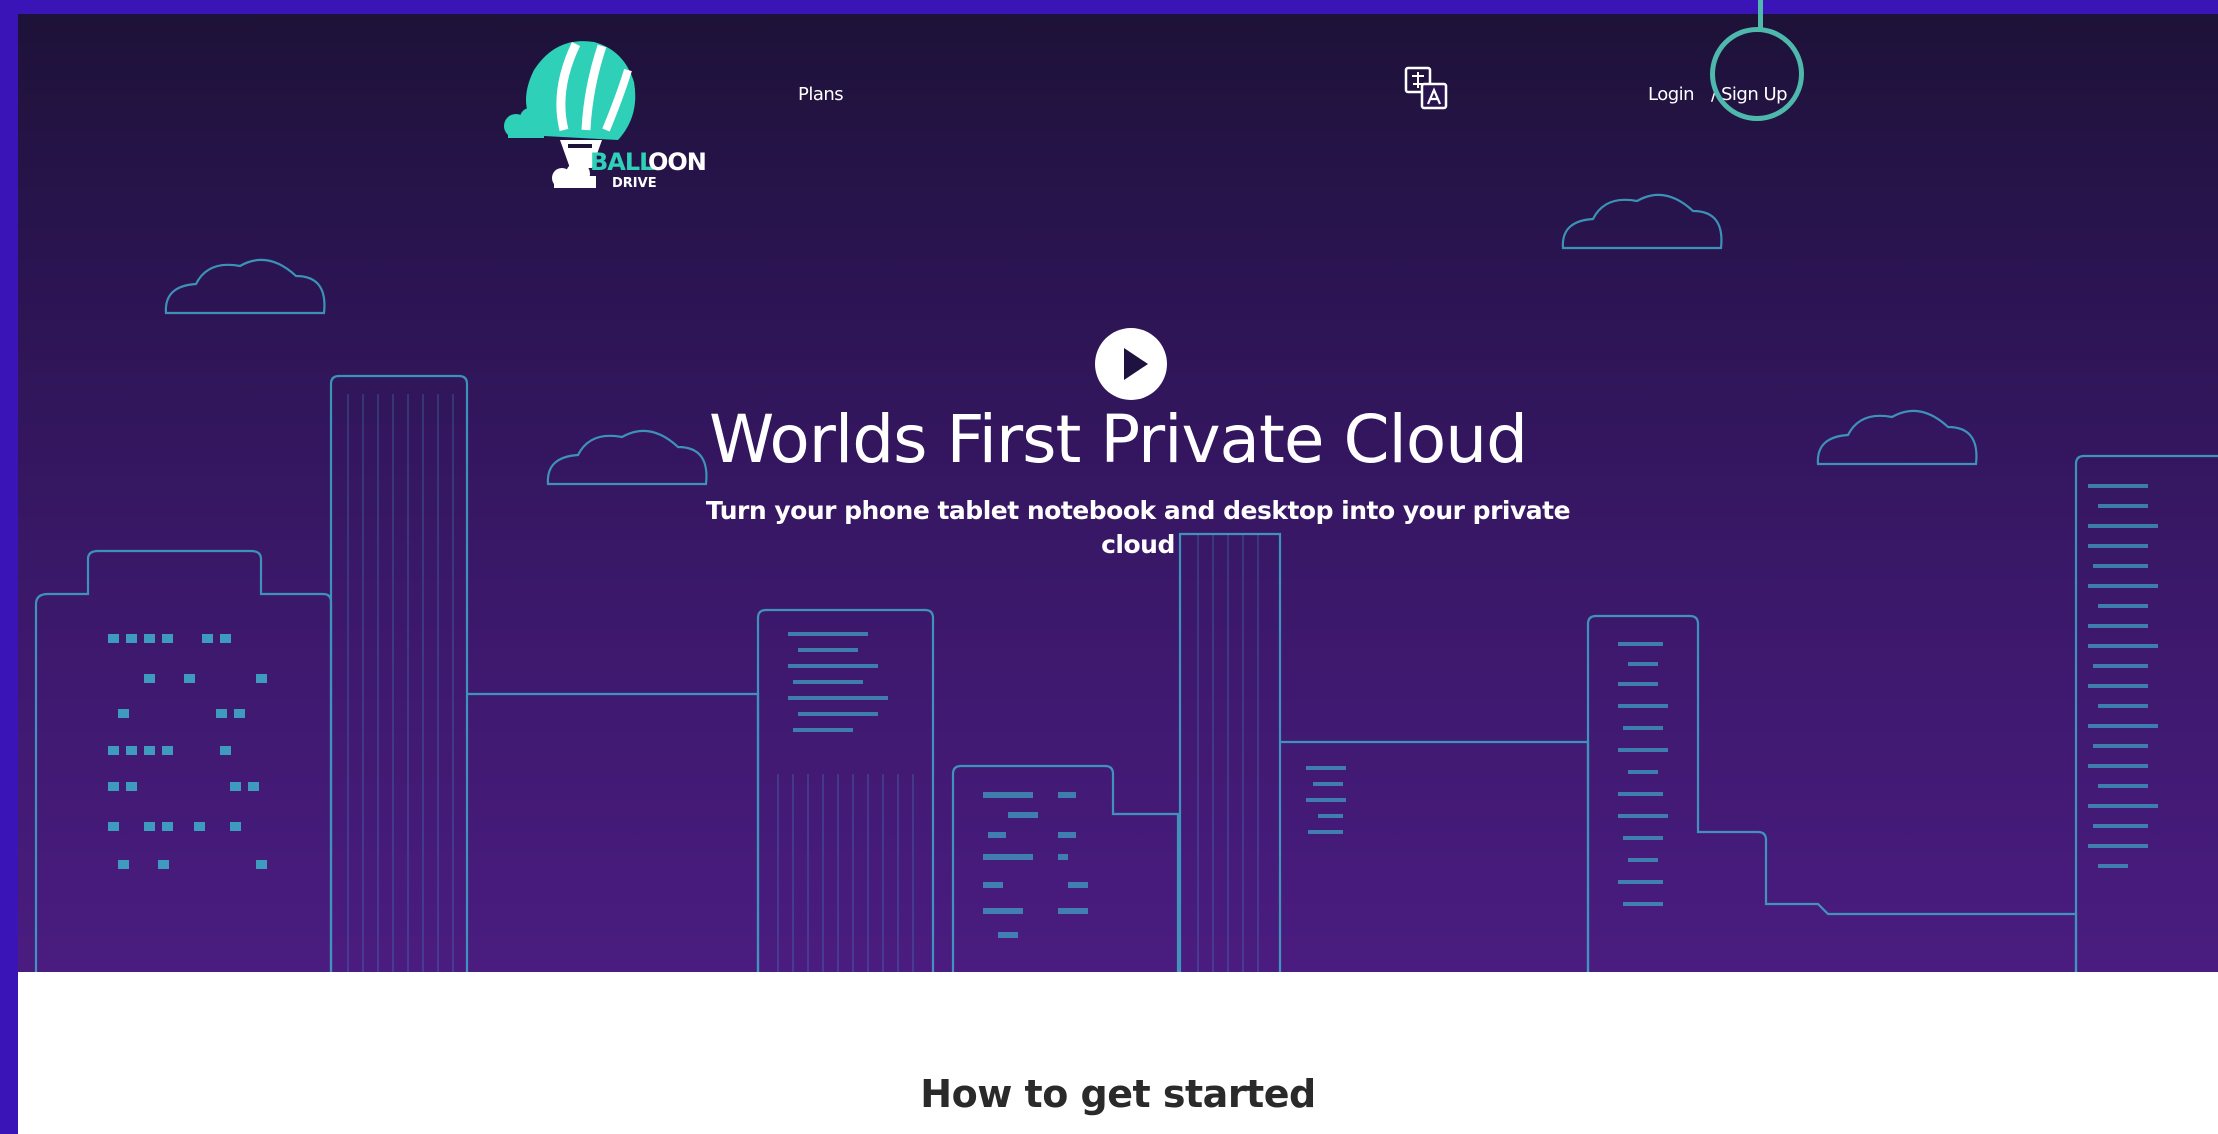  What do you see at coordinates (622, 162) in the screenshot?
I see `logo-text-ball: BALL` at bounding box center [622, 162].